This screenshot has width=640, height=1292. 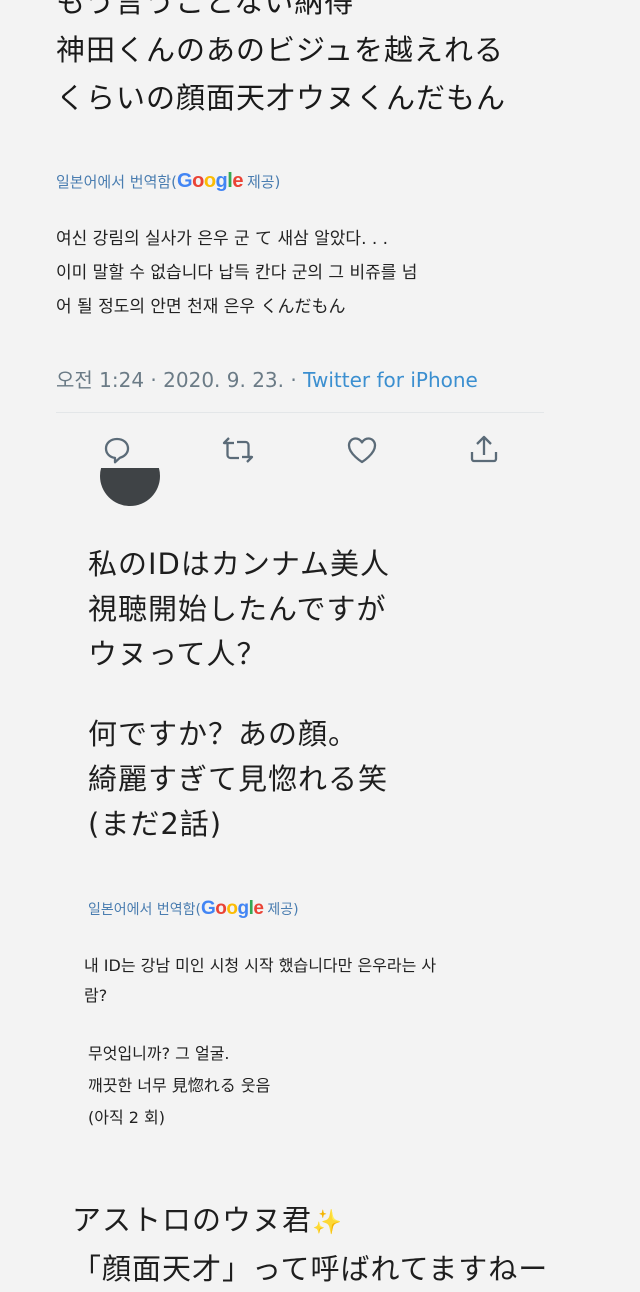 What do you see at coordinates (96, 995) in the screenshot?
I see `translation-line: 람?` at bounding box center [96, 995].